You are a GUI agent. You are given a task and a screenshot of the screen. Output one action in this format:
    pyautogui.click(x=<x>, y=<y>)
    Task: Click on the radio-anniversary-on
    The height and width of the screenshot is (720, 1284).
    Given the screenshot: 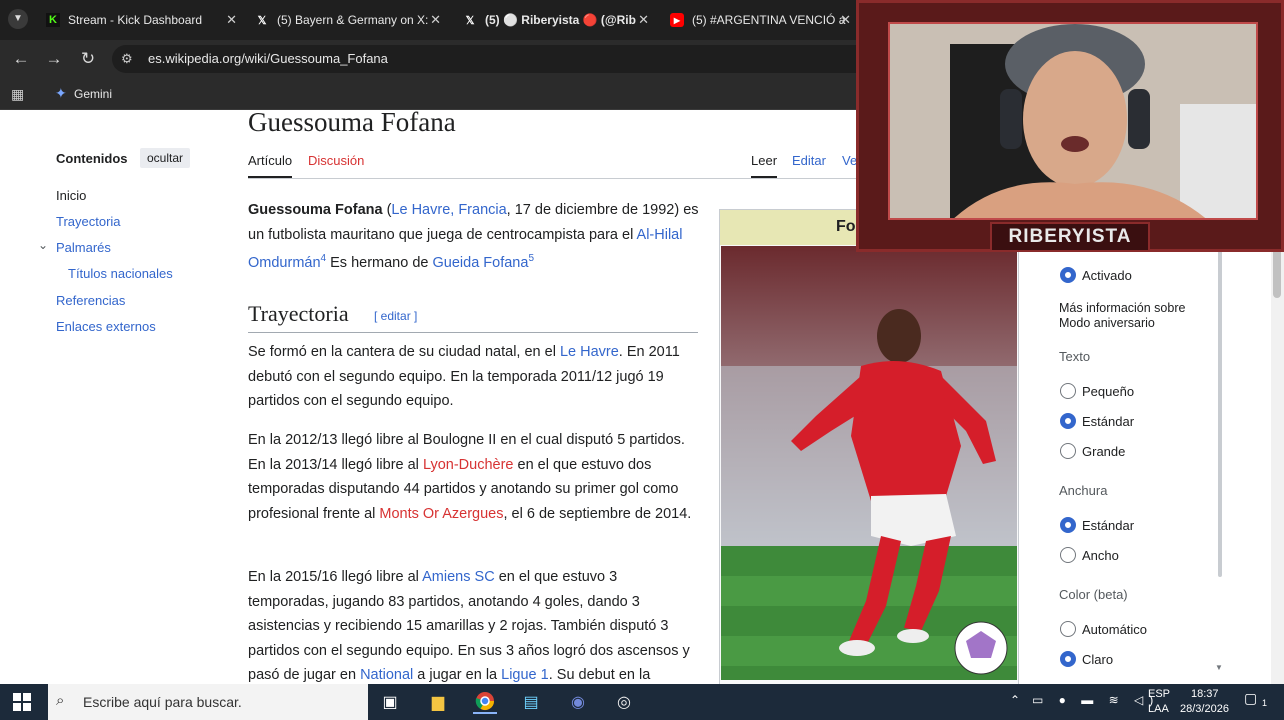 What is the action you would take?
    pyautogui.click(x=1068, y=275)
    